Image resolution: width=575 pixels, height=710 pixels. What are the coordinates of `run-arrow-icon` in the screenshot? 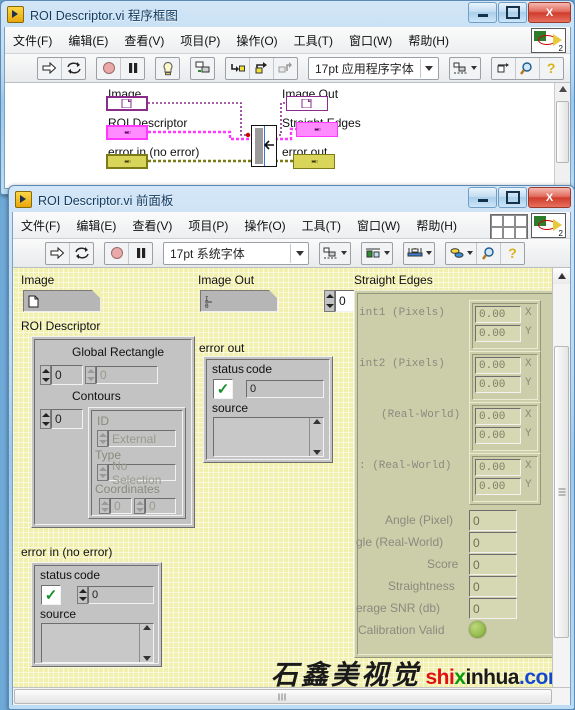 It's located at (58, 253).